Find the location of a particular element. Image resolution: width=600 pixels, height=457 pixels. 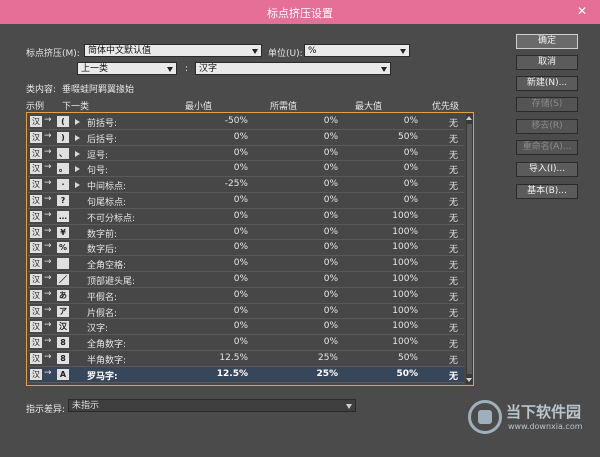

table-row: 汉 → … 不可分标点: 0% 0% 100% 无 is located at coordinates (246, 217).